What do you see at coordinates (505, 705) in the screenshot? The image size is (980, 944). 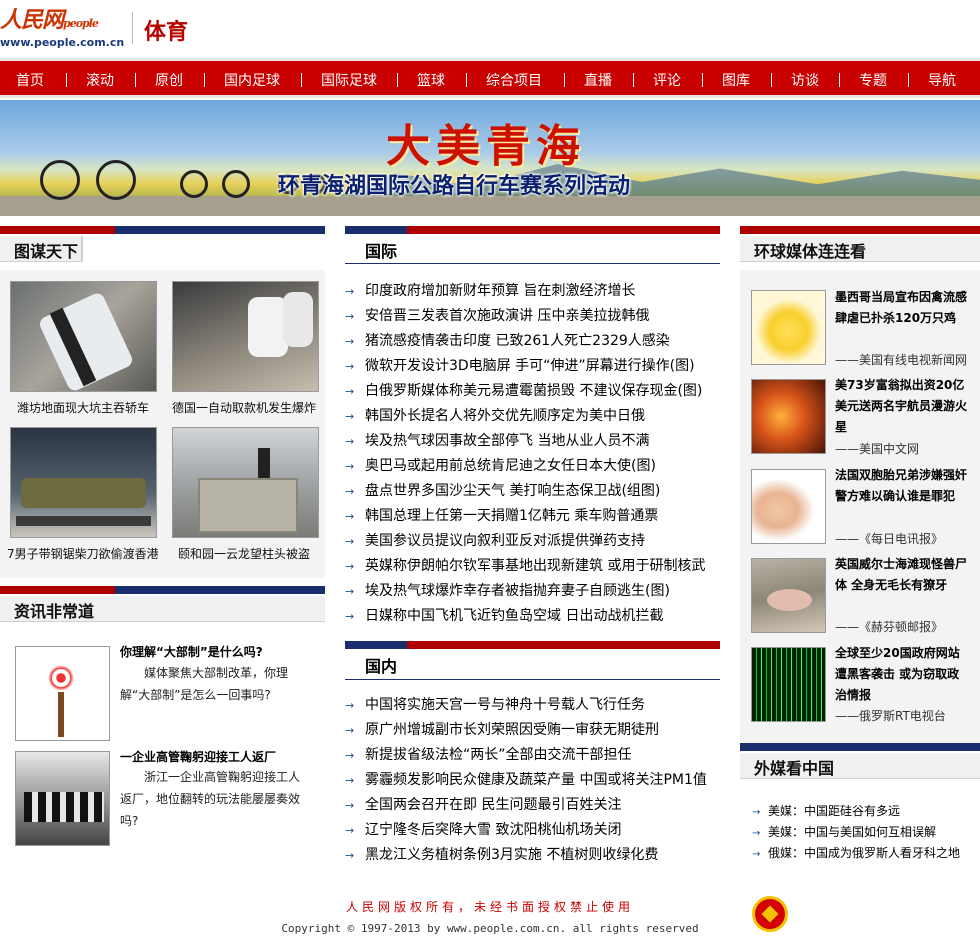 I see `news-link: 中国将实施天宫一号与神舟十号载人飞行任务` at bounding box center [505, 705].